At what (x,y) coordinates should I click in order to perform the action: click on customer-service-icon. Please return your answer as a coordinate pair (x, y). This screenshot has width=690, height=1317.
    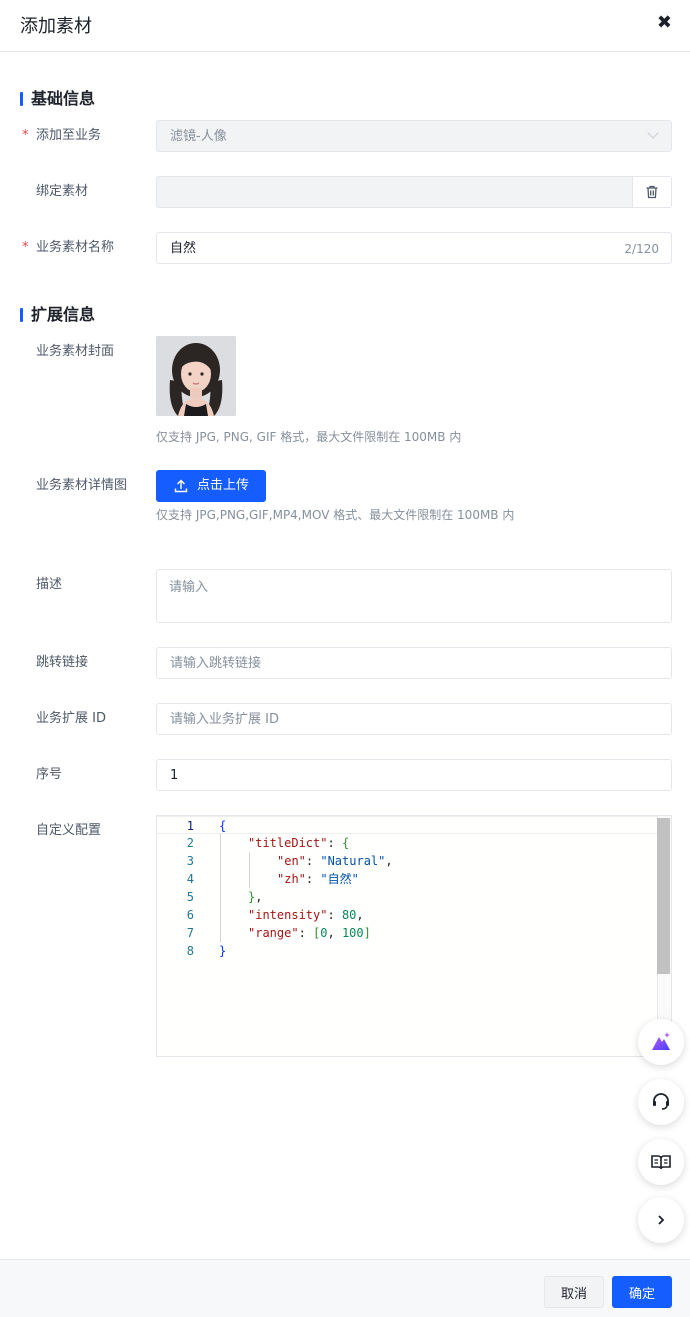
    Looking at the image, I should click on (661, 1101).